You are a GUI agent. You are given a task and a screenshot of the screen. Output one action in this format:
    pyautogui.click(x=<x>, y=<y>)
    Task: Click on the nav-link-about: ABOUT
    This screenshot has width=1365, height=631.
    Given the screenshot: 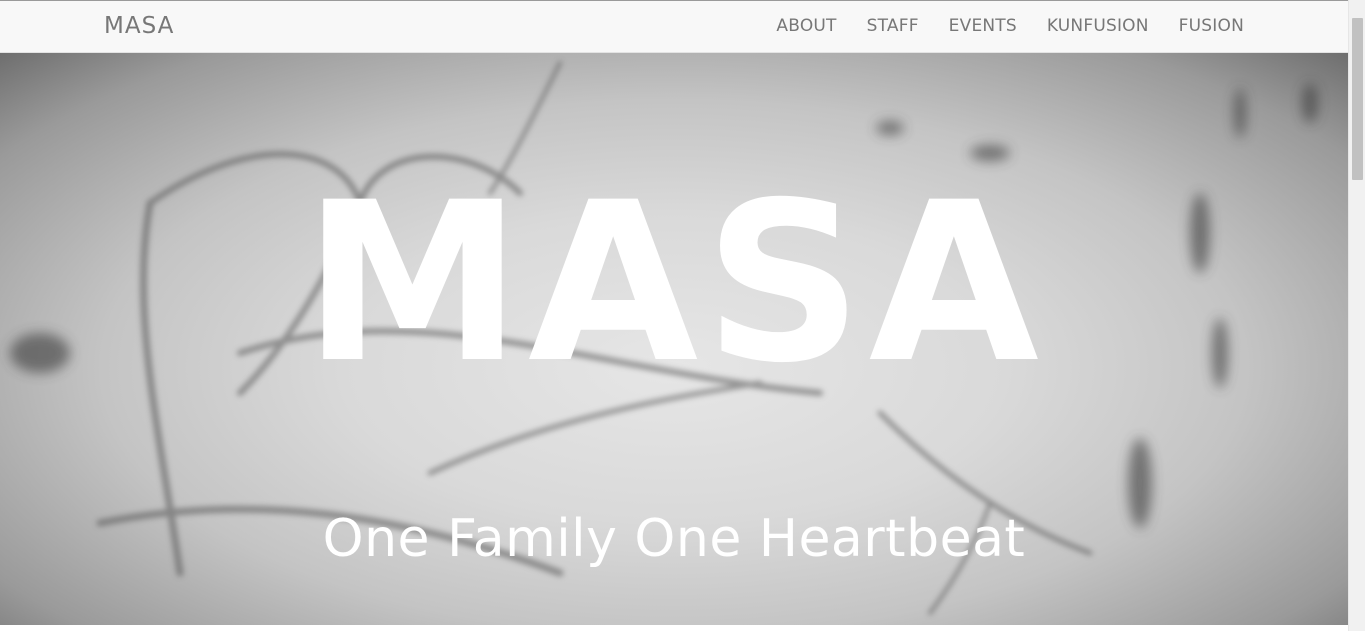 What is the action you would take?
    pyautogui.click(x=806, y=26)
    